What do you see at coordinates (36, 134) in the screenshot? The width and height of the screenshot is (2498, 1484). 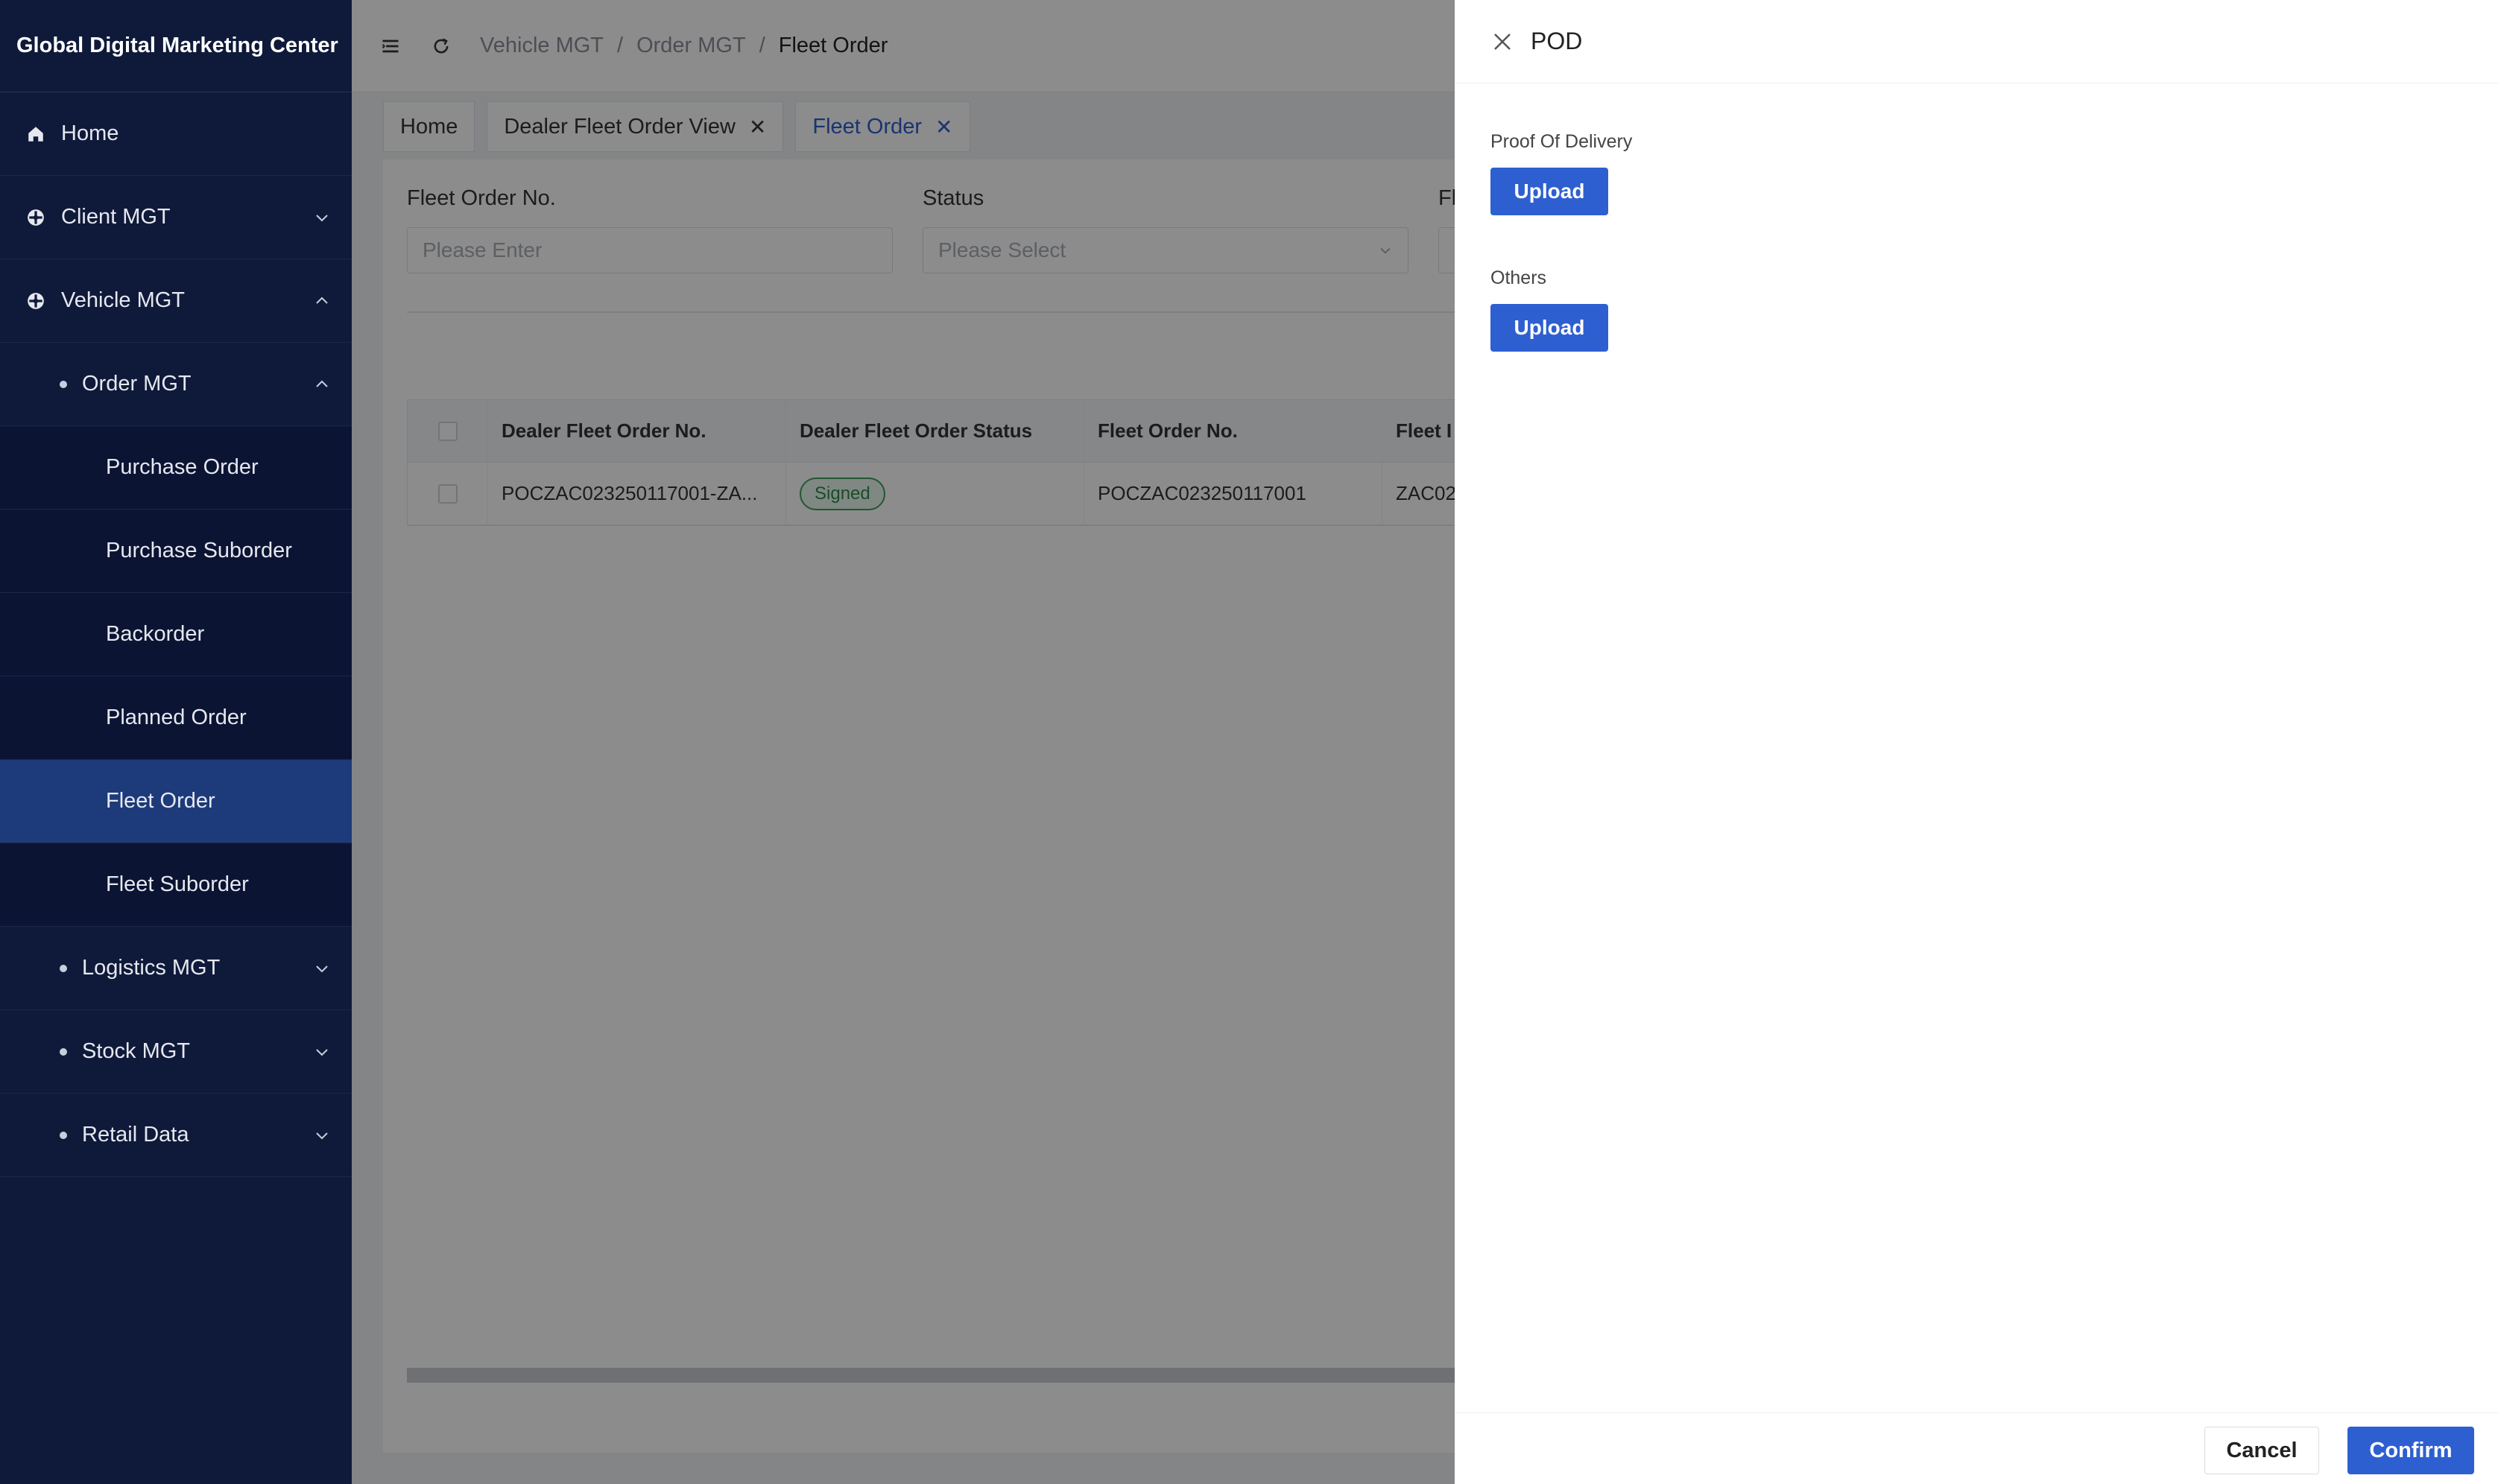 I see `home-icon` at bounding box center [36, 134].